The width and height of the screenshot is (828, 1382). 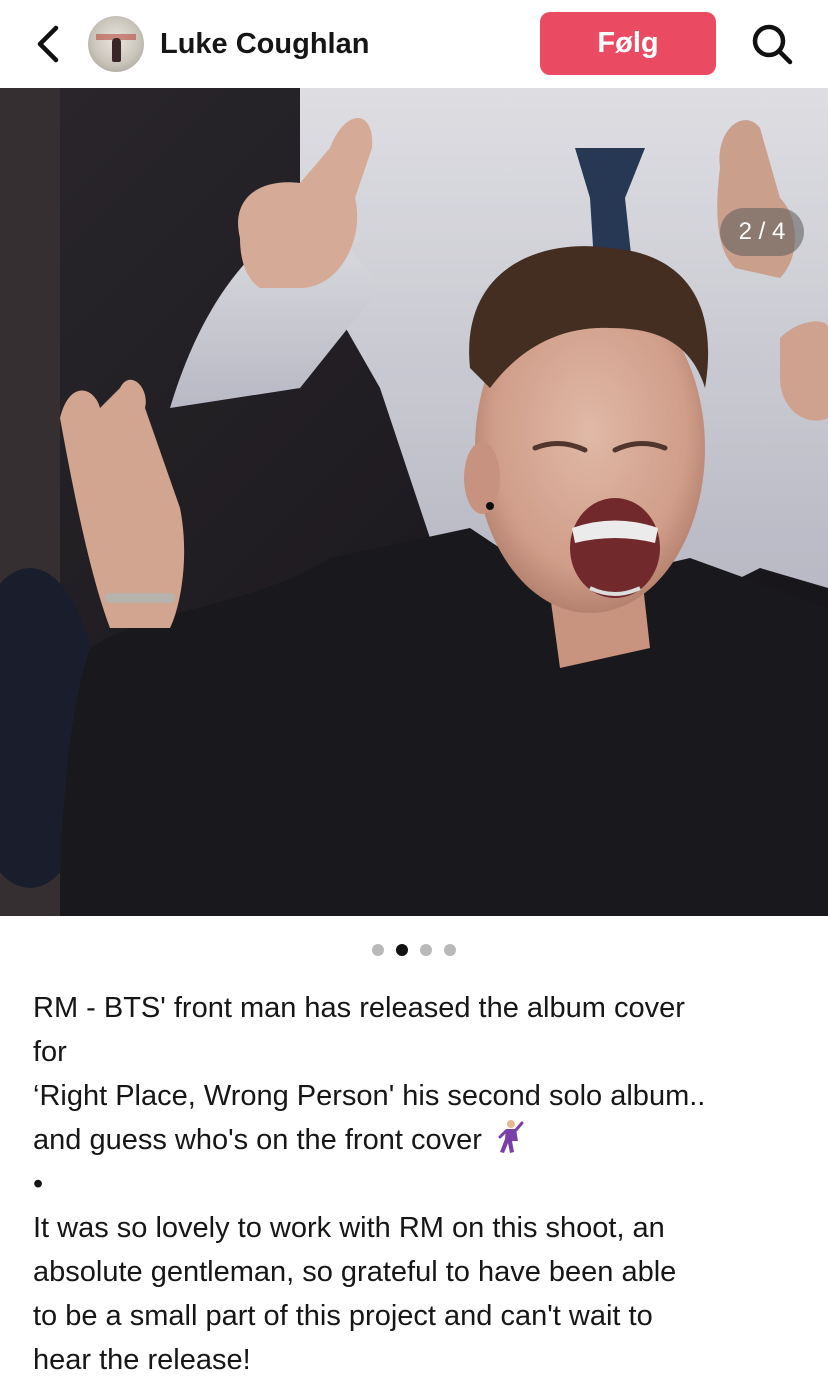 I want to click on post-header: Luke Coughlan Følg, so click(x=414, y=44).